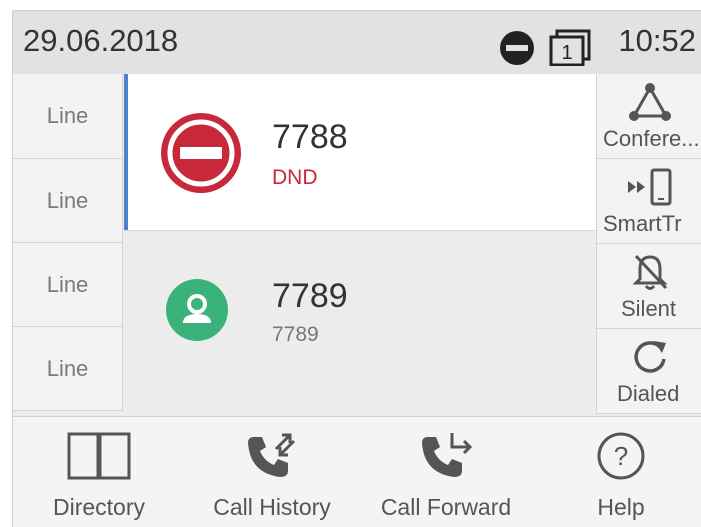 This screenshot has height=527, width=701. What do you see at coordinates (642, 223) in the screenshot?
I see `soft-key-label: SmartTr` at bounding box center [642, 223].